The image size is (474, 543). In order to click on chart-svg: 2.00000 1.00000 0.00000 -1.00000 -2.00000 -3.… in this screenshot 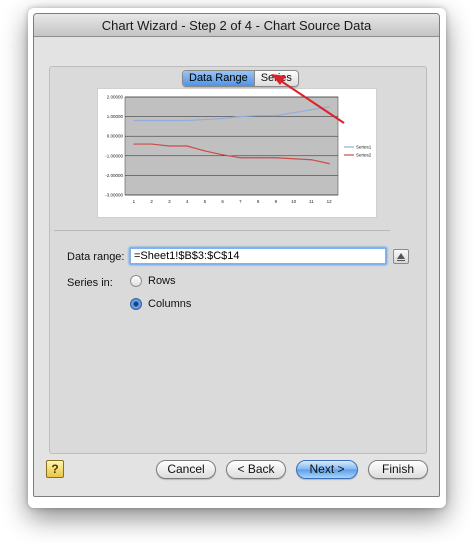, I will do `click(238, 150)`.